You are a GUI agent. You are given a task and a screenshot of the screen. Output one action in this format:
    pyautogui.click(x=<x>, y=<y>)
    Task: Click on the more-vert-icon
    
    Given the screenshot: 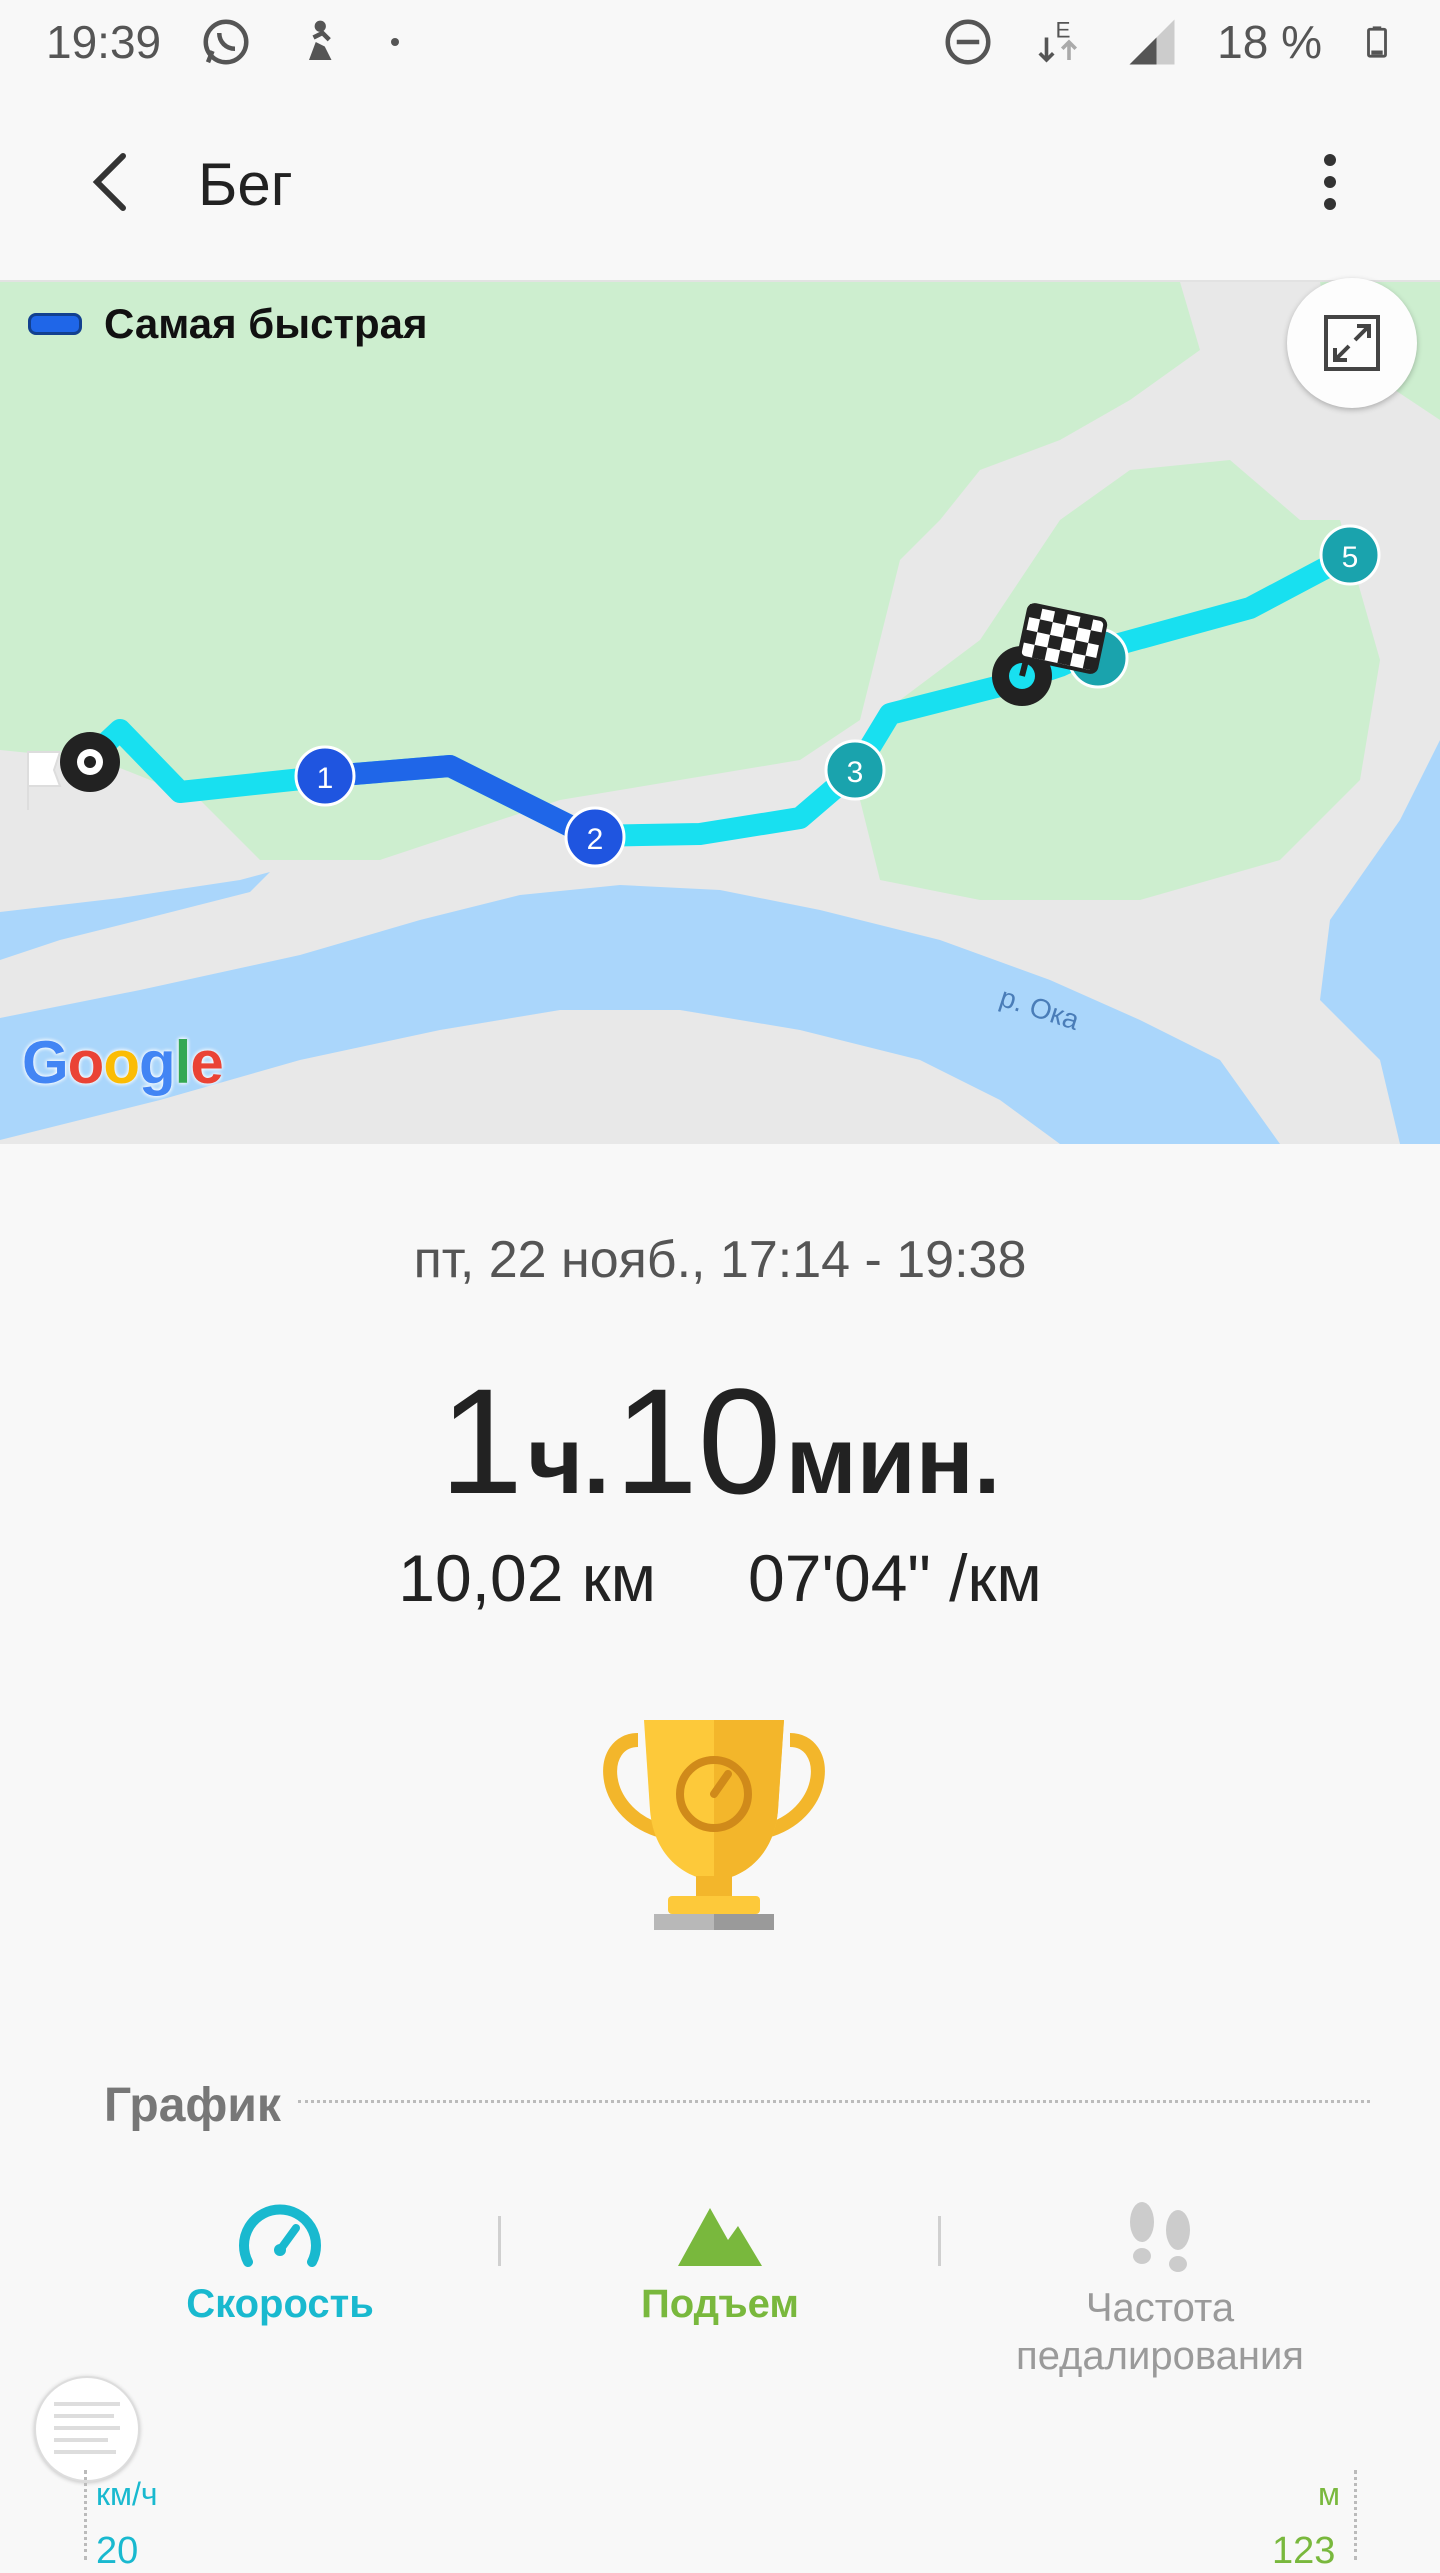 What is the action you would take?
    pyautogui.click(x=1330, y=182)
    